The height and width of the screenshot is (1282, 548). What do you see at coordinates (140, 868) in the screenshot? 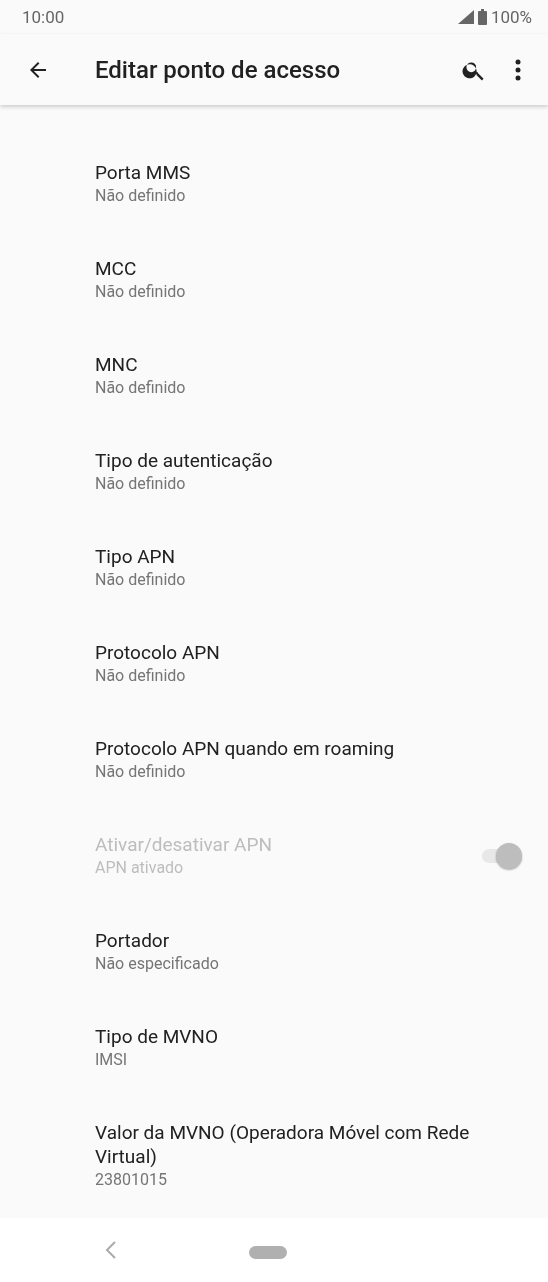
I see `setting-summary: APN ativado` at bounding box center [140, 868].